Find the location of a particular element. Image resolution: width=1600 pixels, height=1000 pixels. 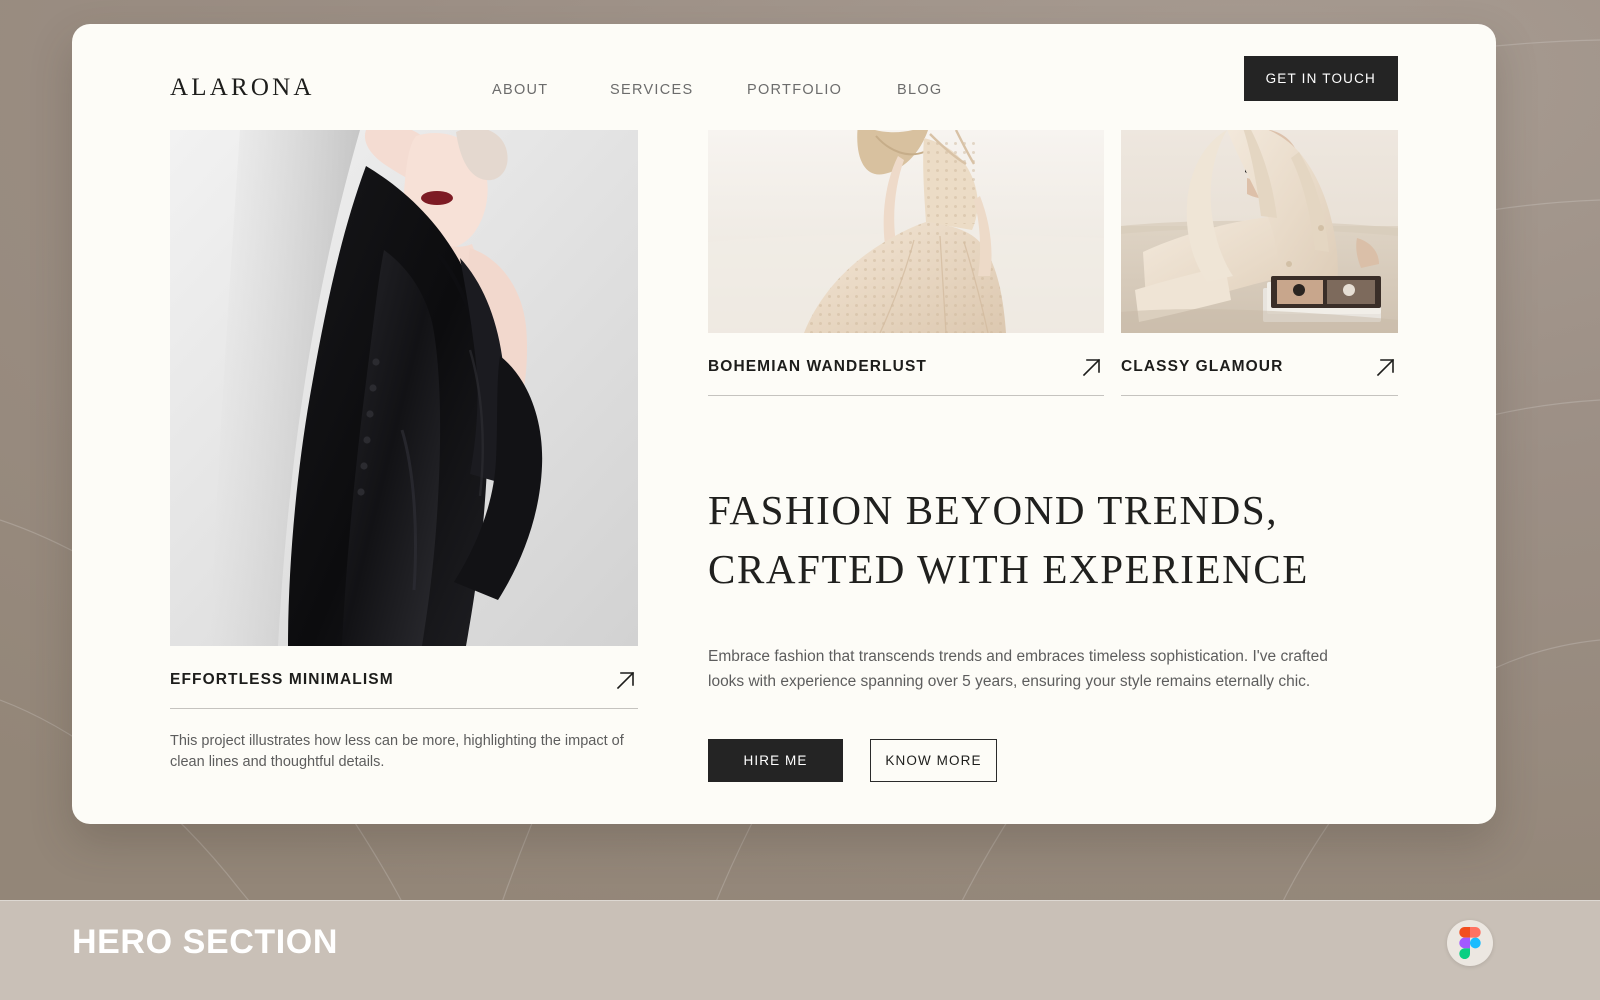

brand-logo: ALARONA is located at coordinates (242, 88).